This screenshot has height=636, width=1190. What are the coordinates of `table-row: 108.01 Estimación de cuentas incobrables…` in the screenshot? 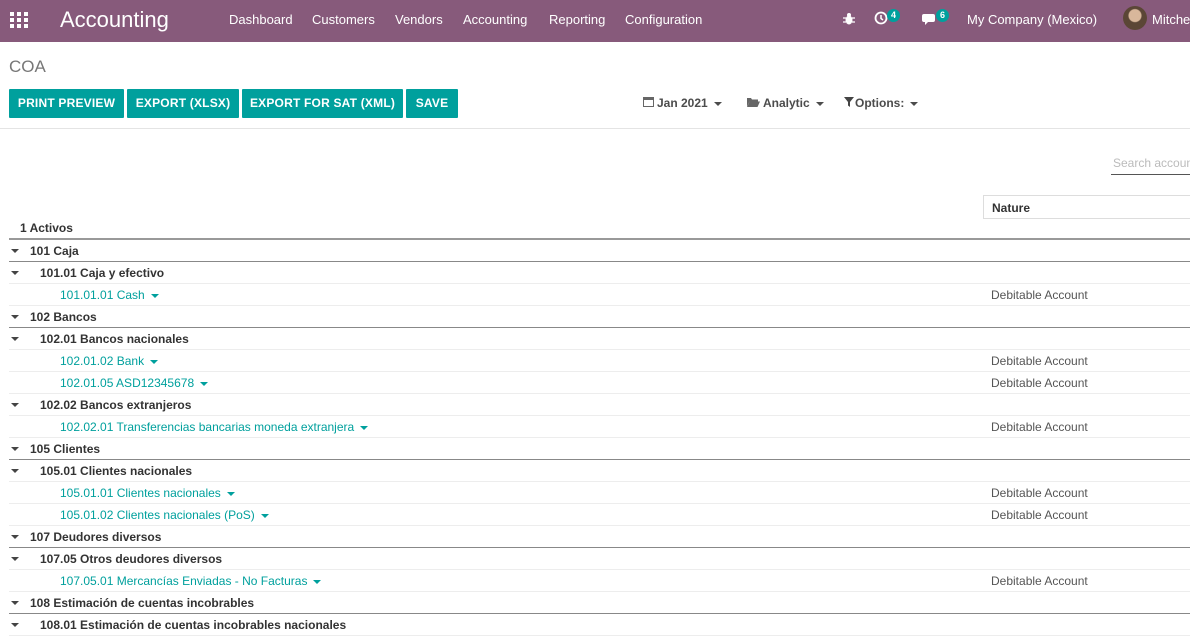 It's located at (599, 625).